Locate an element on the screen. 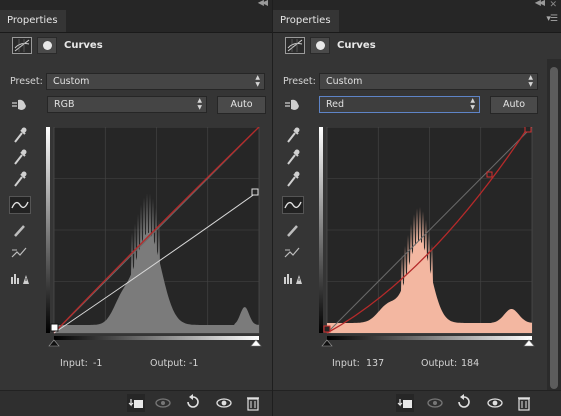 Image resolution: width=561 pixels, height=416 pixels. output-value: 184 is located at coordinates (470, 363).